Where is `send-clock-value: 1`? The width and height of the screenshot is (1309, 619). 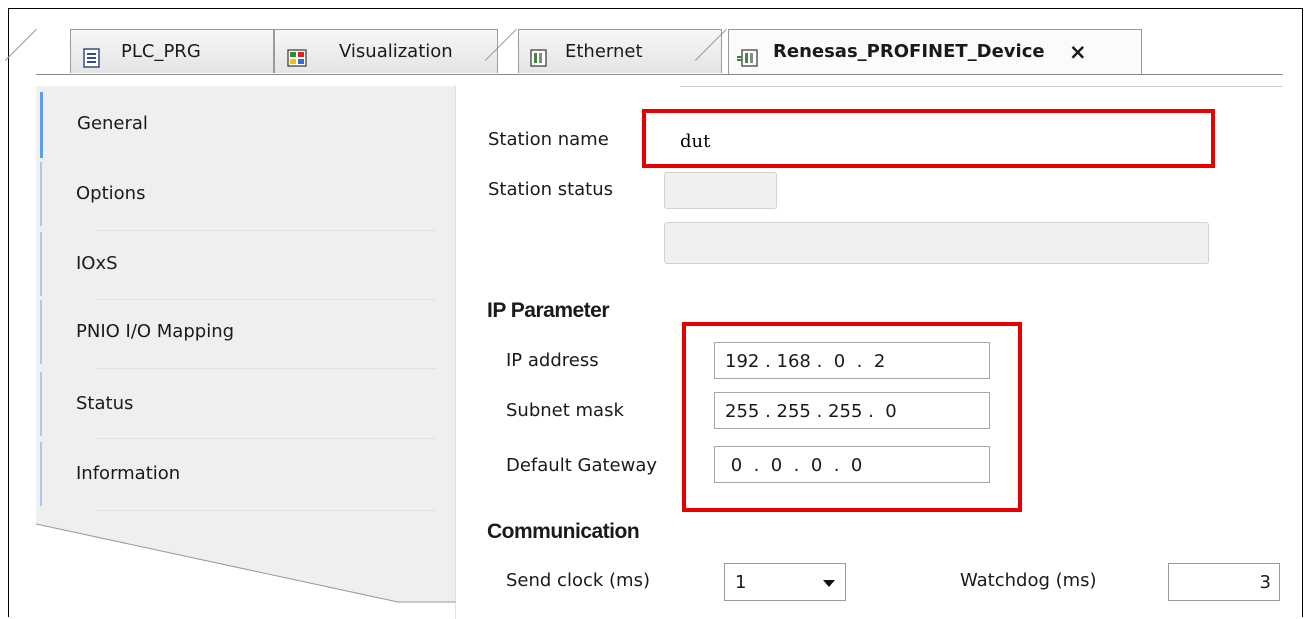 send-clock-value: 1 is located at coordinates (741, 582).